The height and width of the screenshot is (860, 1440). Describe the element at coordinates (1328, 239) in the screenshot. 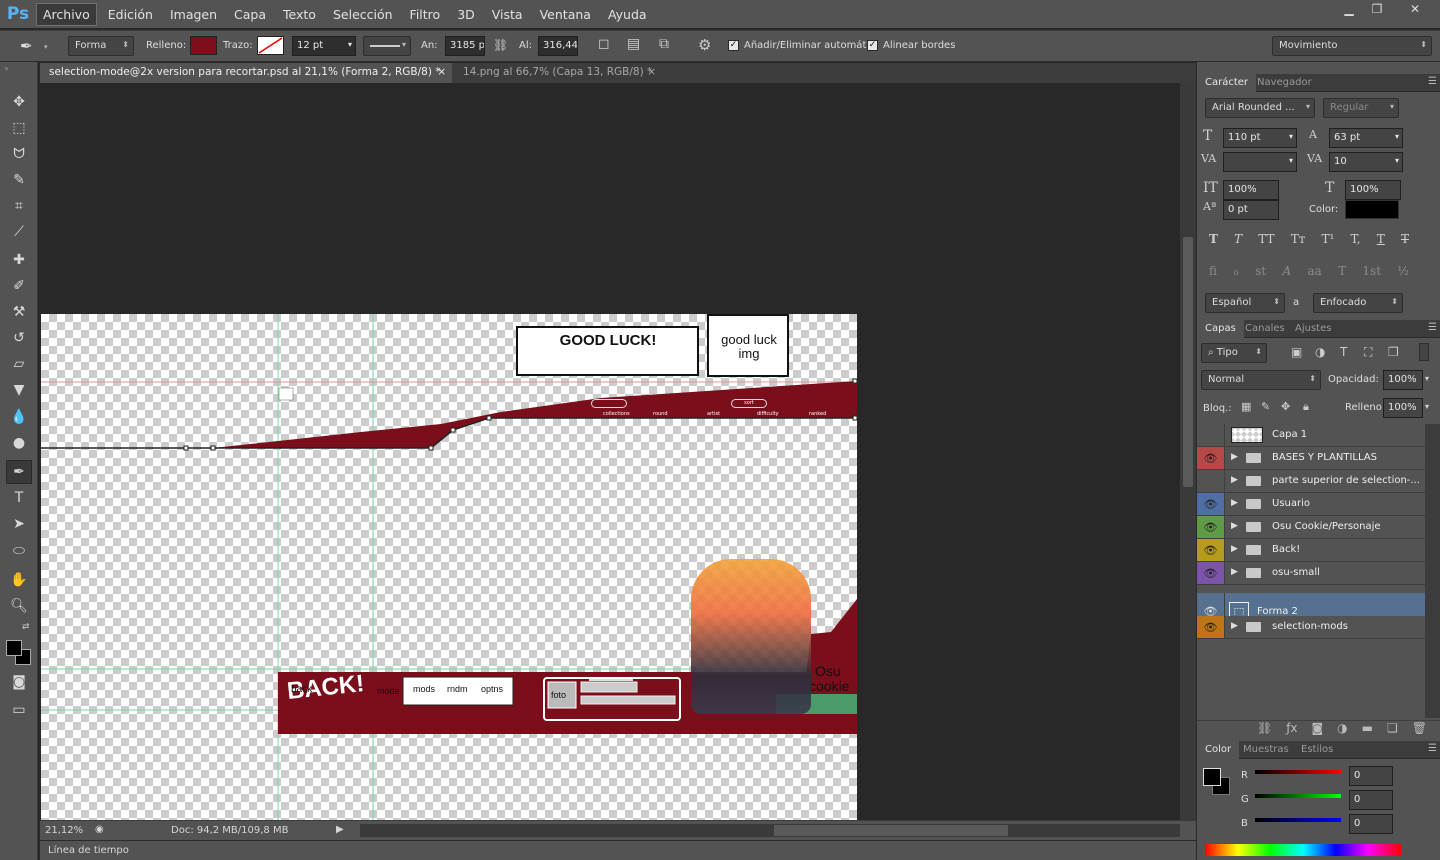

I see `superscript-icon: T¹` at that location.